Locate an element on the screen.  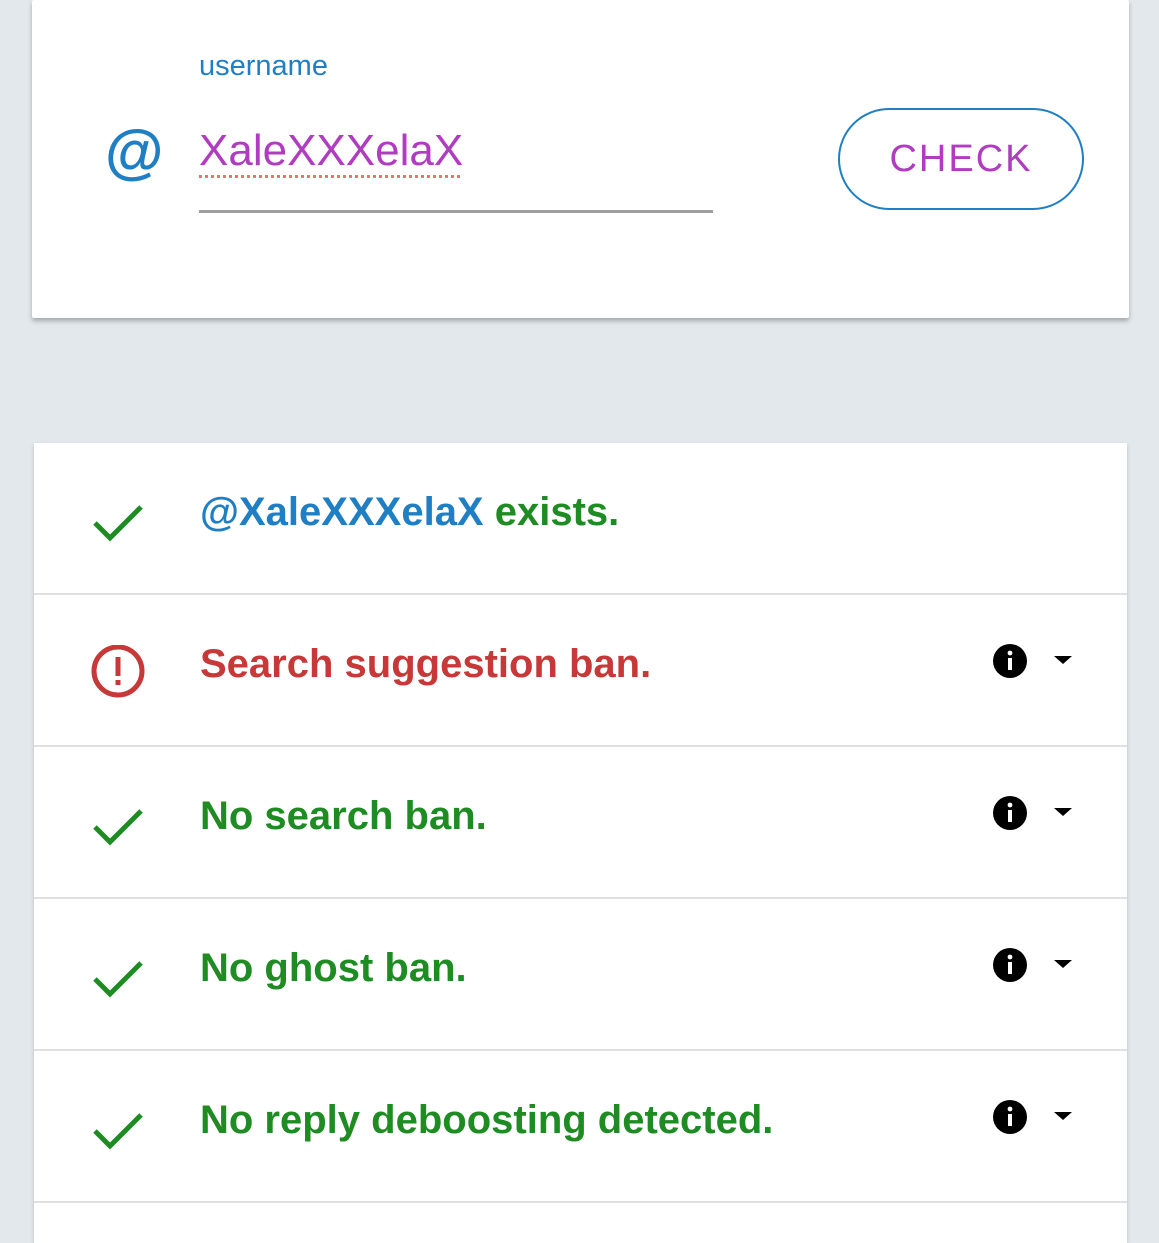
username-input: XaleXXXelaX is located at coordinates (456, 165).